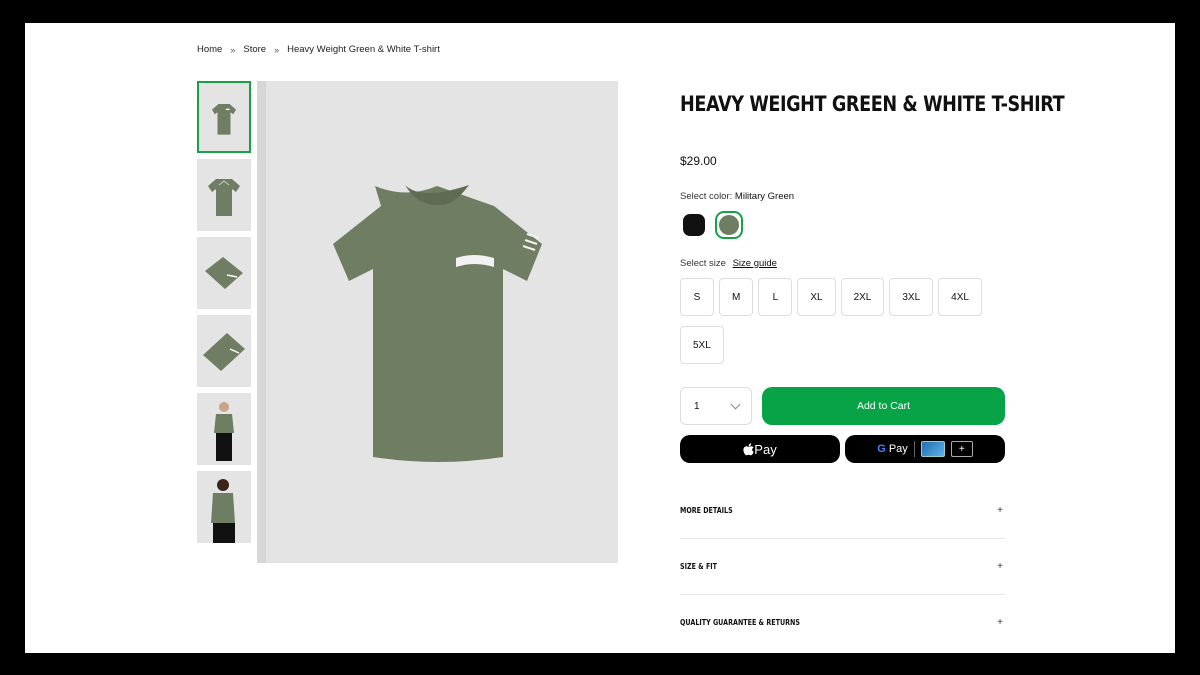 The width and height of the screenshot is (1200, 675). Describe the element at coordinates (694, 225) in the screenshot. I see `swatch-black` at that location.